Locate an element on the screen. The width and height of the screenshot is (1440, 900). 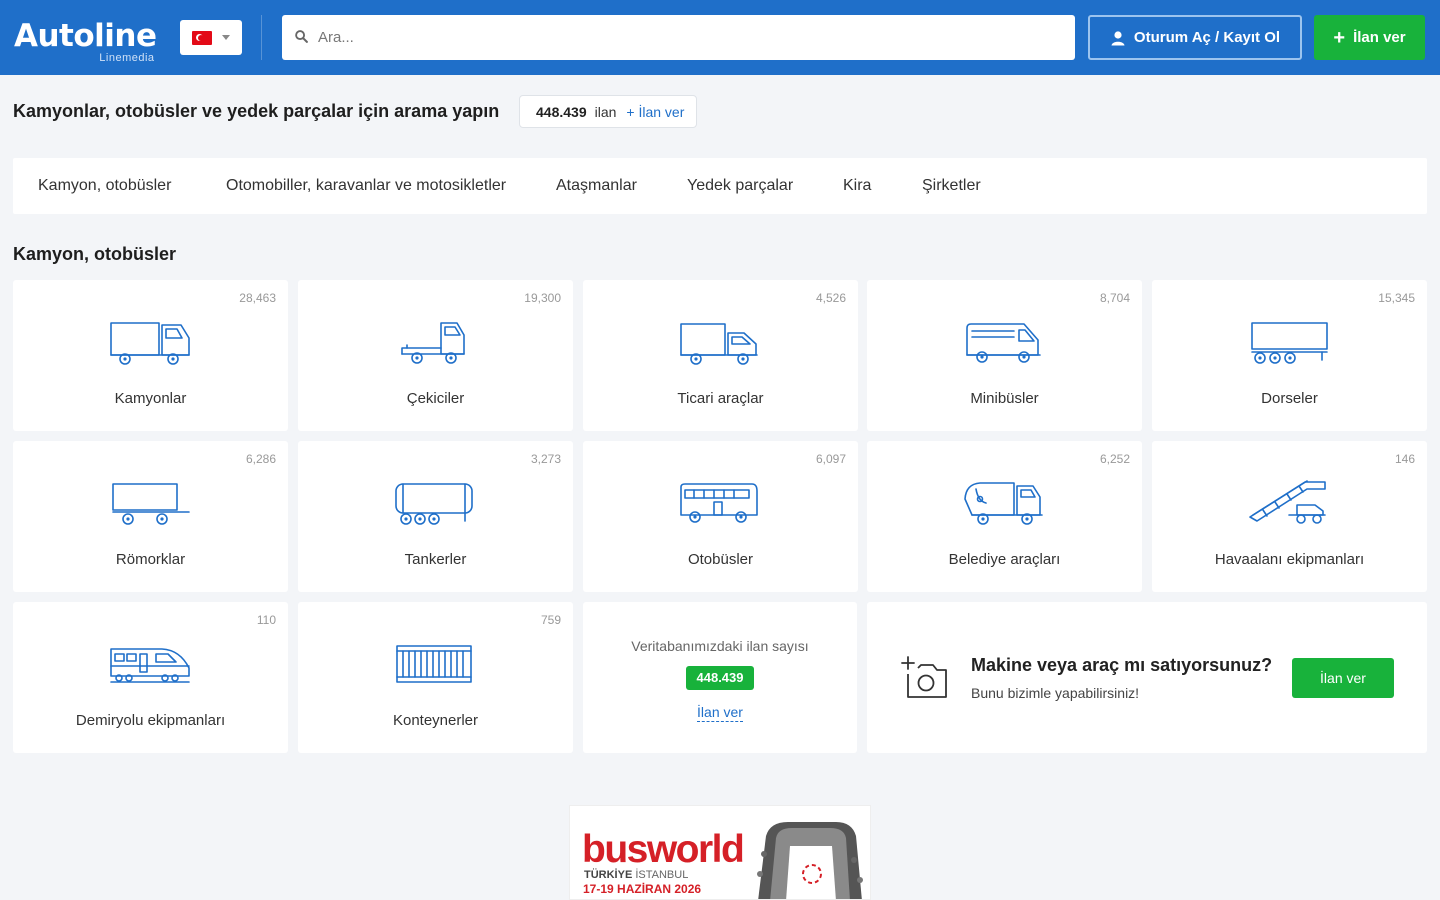
banner-location: TÜRKİYE İSTANBUL is located at coordinates (636, 875).